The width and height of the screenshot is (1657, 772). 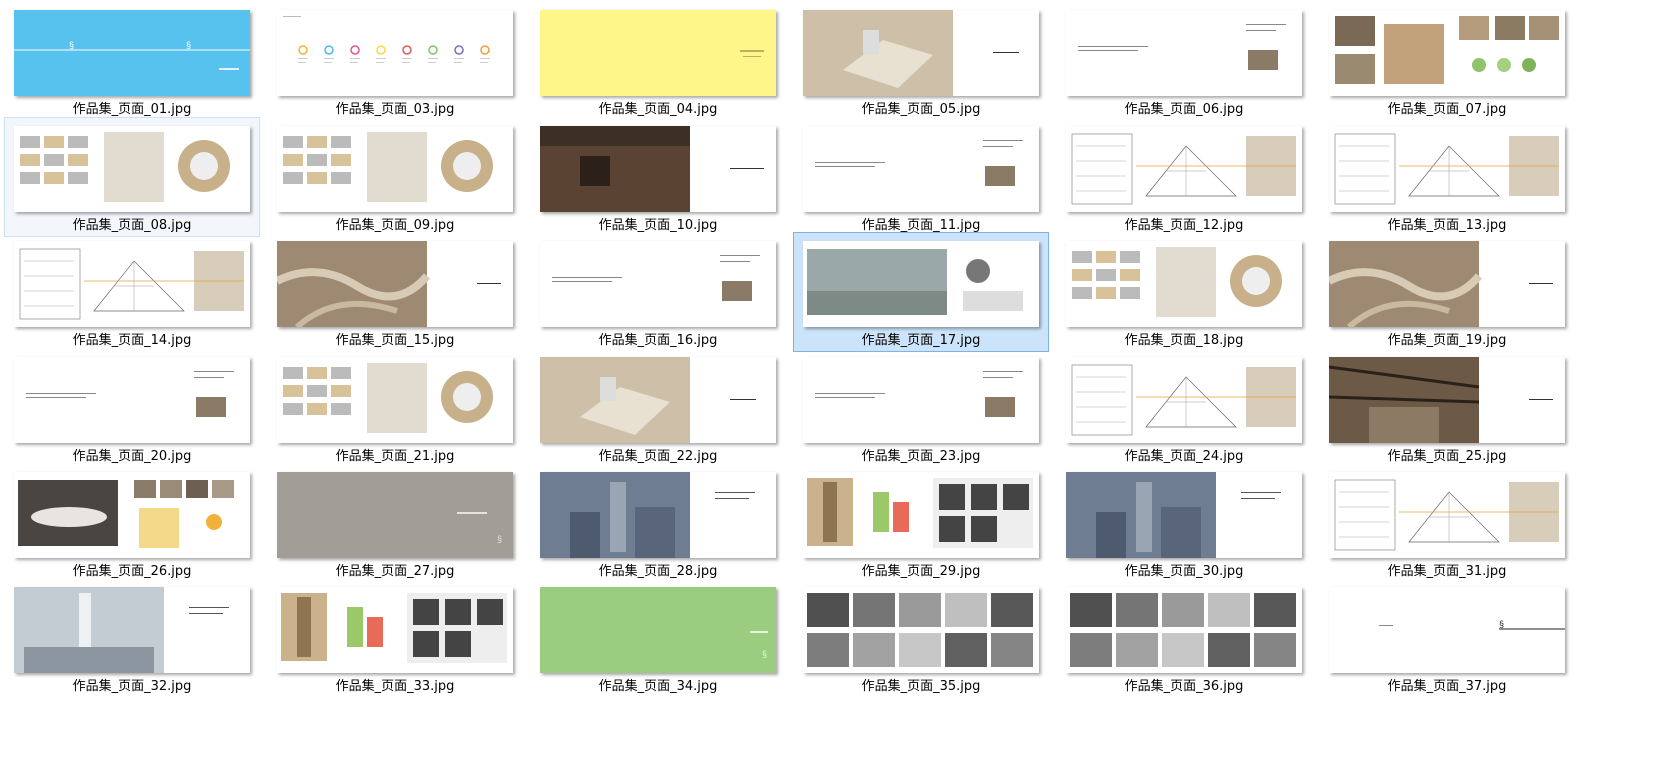 I want to click on file-name: 作品集_页面_17.jpg, so click(x=921, y=338).